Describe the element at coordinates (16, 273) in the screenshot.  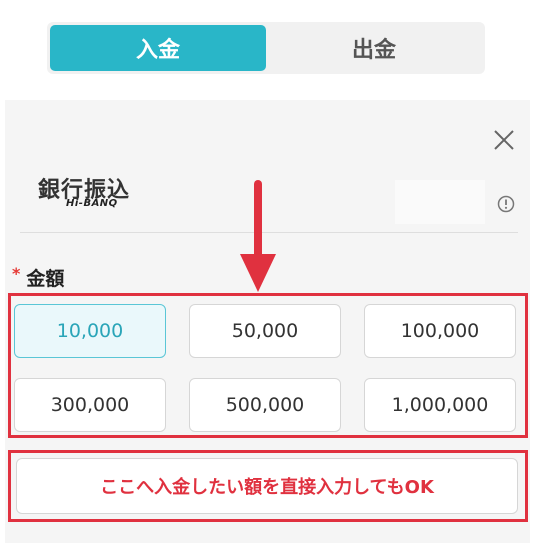
I see `required-mark: *` at that location.